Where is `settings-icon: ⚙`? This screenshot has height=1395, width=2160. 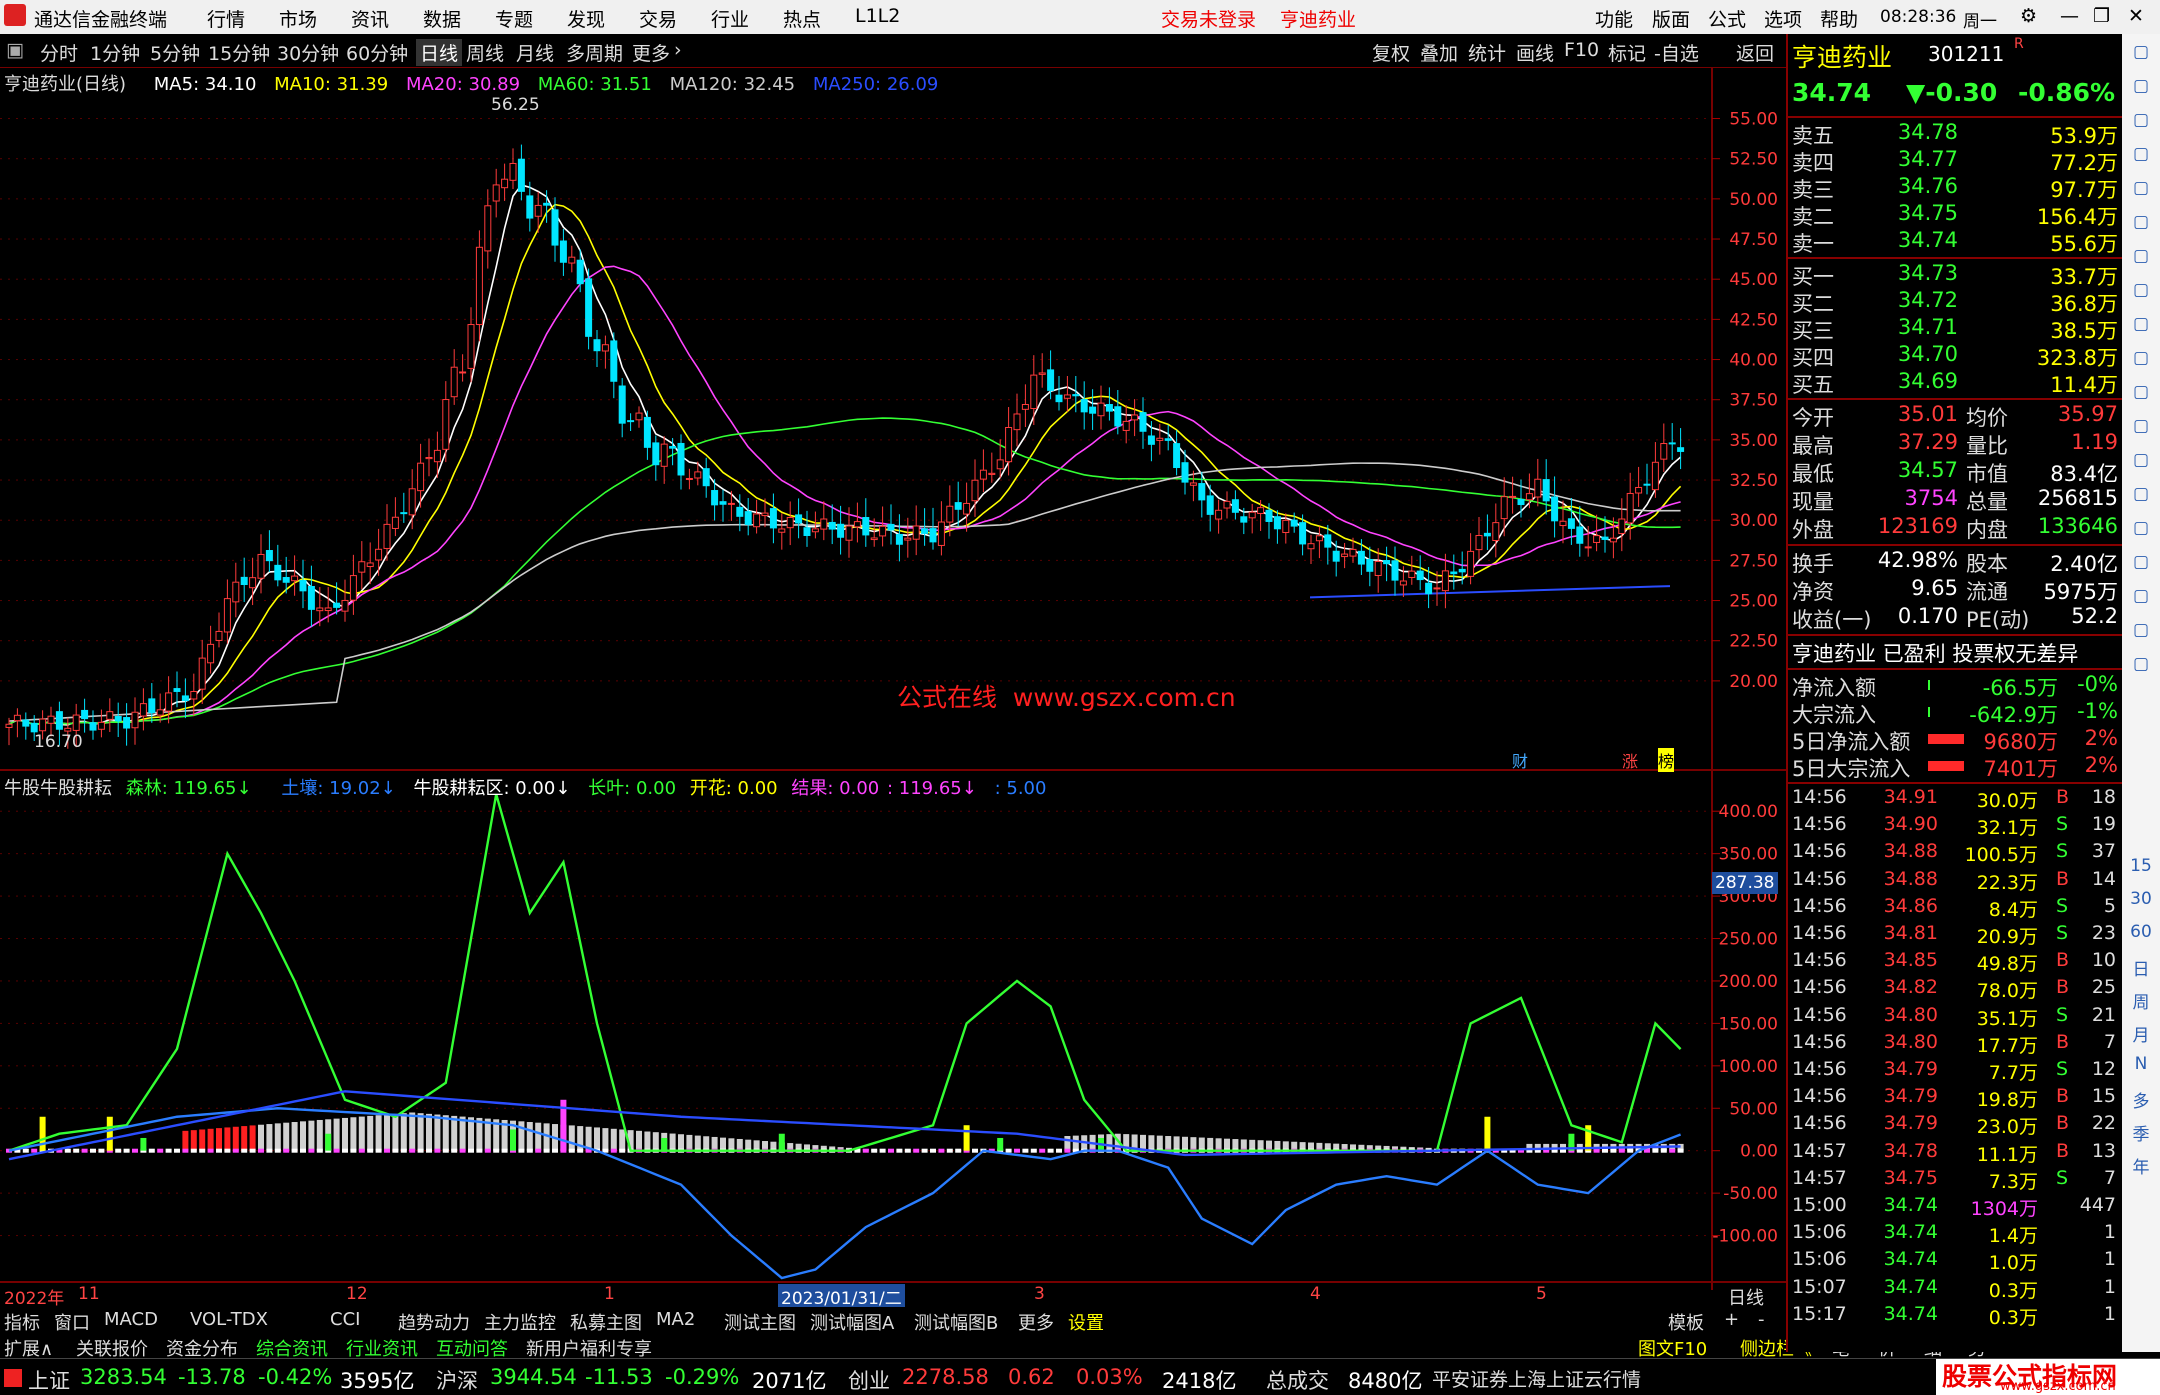
settings-icon: ⚙ is located at coordinates (2028, 16).